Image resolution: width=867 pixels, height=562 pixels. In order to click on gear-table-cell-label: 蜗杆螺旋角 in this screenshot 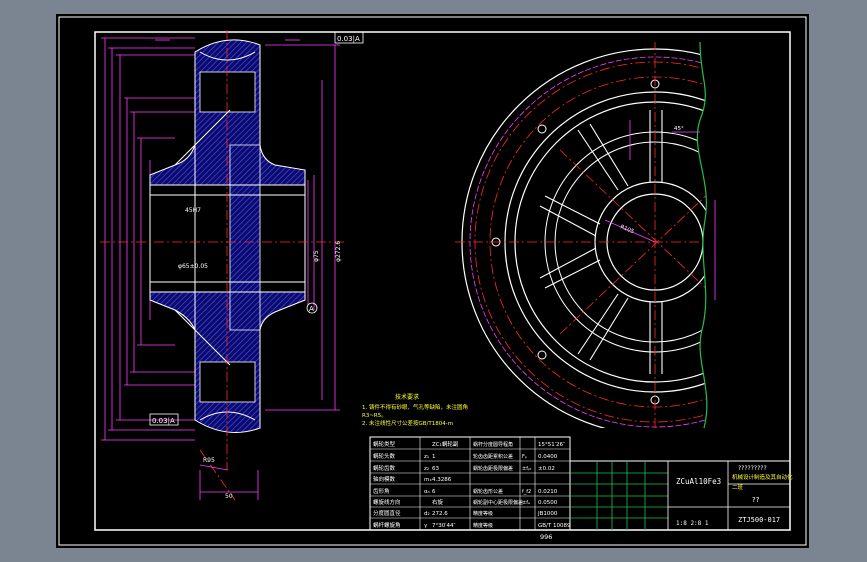, I will do `click(387, 525)`.